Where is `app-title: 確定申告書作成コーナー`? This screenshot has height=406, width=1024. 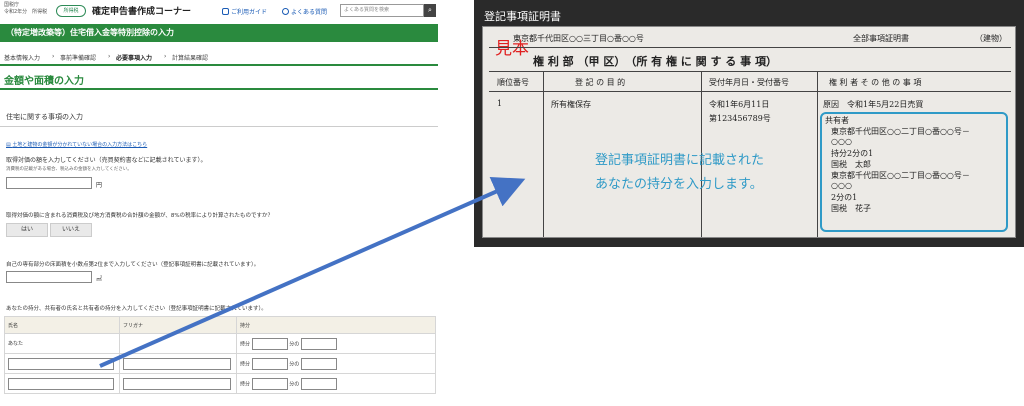 app-title: 確定申告書作成コーナー is located at coordinates (142, 12).